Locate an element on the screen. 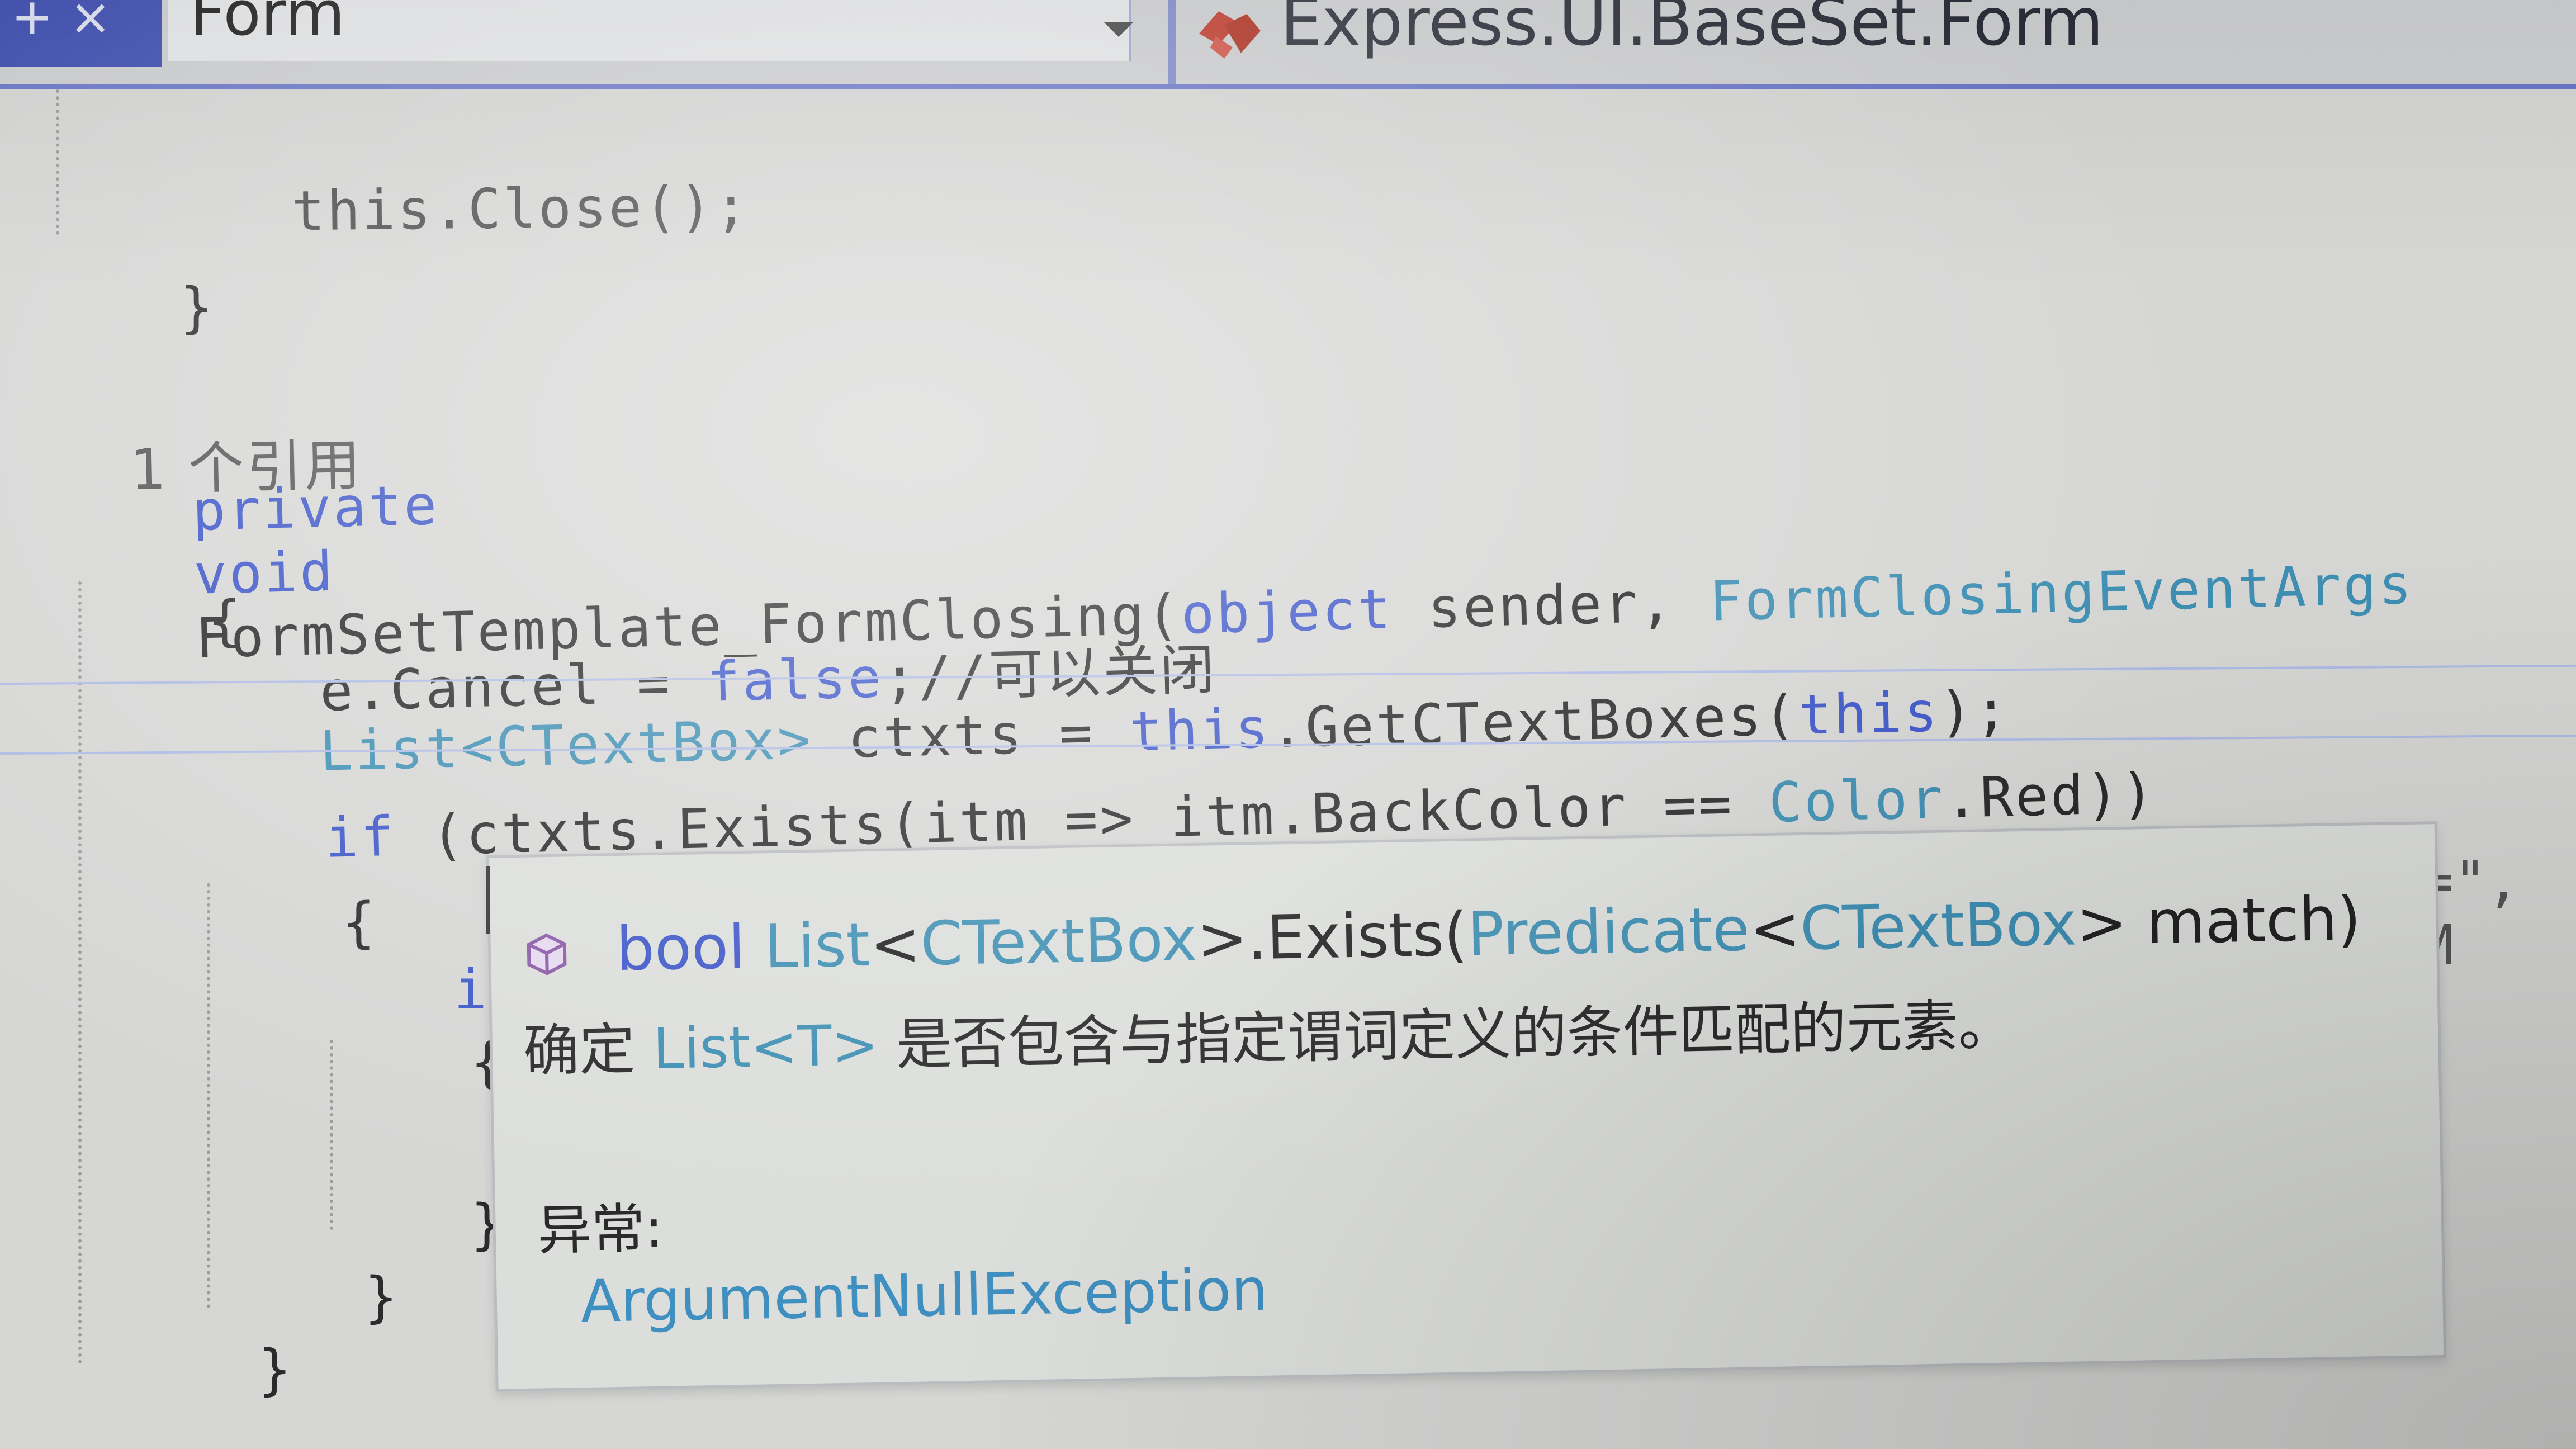 The image size is (2576, 1449). navigation-bar-divider is located at coordinates (1172, 42).